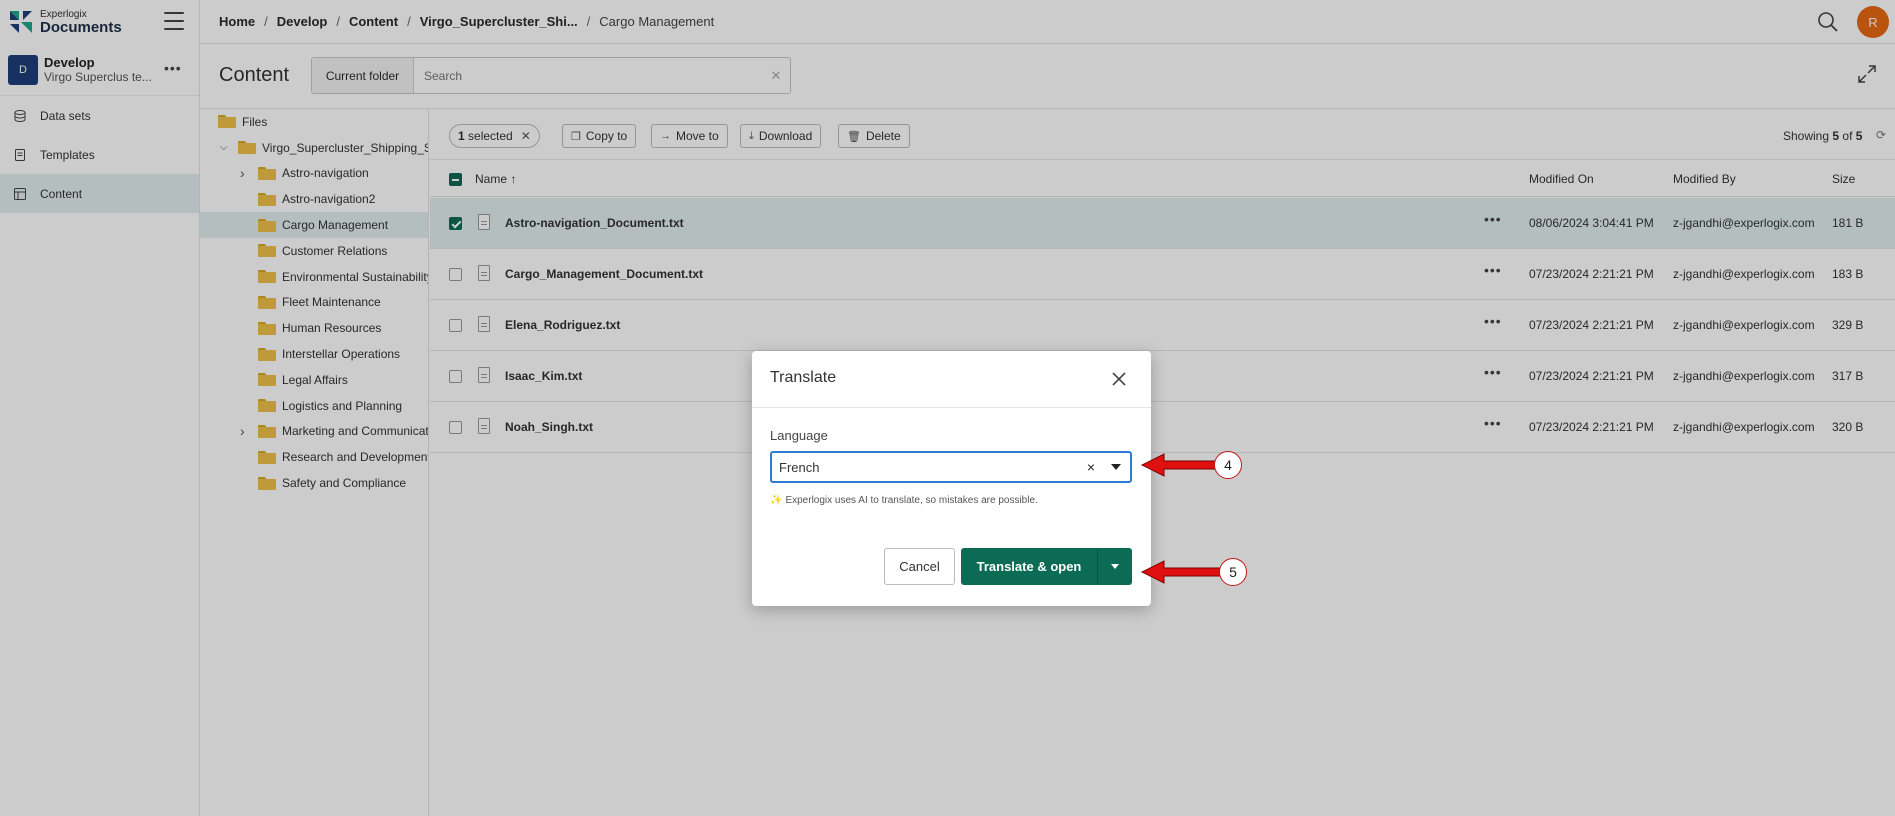 Image resolution: width=1895 pixels, height=816 pixels. What do you see at coordinates (951, 467) in the screenshot?
I see `language-select: French ×` at bounding box center [951, 467].